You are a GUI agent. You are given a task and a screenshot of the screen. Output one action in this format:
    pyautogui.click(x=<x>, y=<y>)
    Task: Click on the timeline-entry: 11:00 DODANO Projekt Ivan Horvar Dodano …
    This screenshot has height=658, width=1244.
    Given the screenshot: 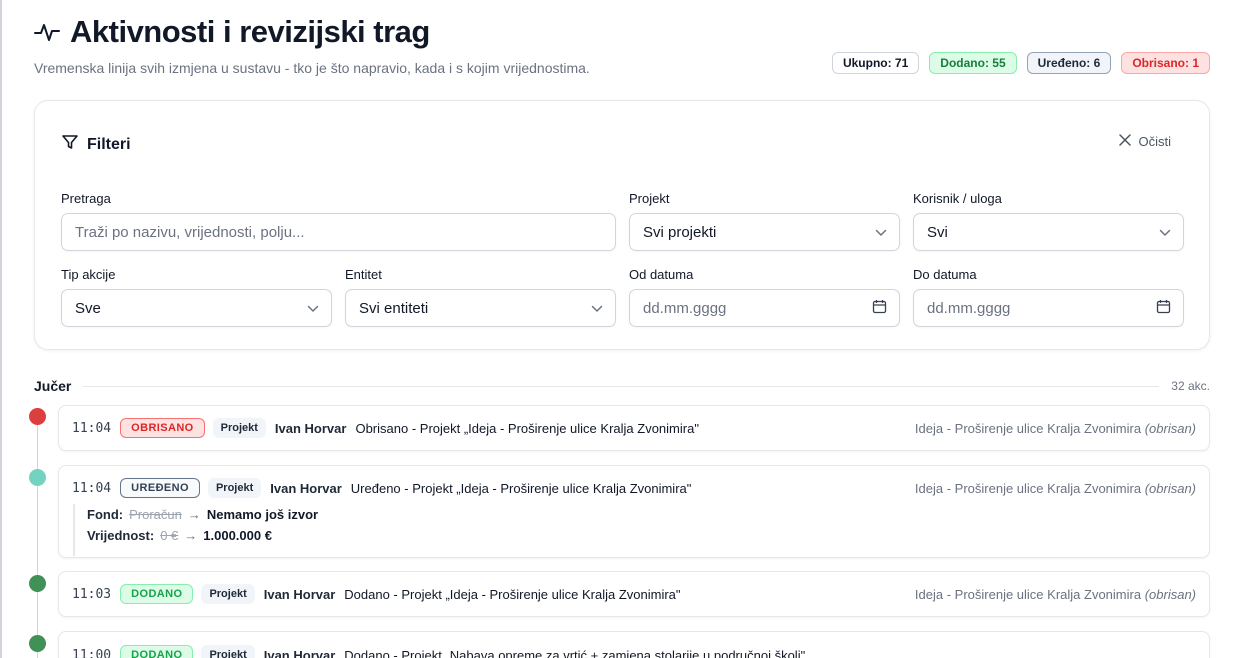 What is the action you would take?
    pyautogui.click(x=634, y=644)
    